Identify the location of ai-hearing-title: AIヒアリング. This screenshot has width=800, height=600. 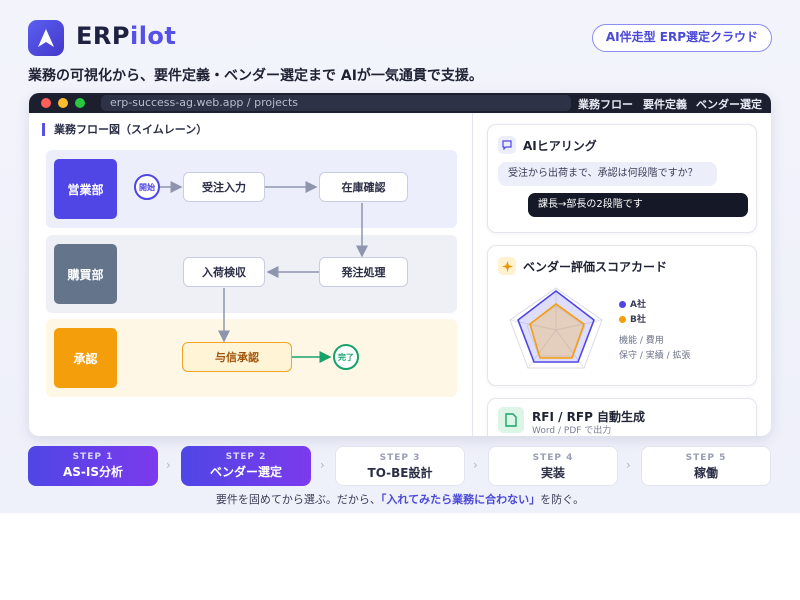
(560, 146).